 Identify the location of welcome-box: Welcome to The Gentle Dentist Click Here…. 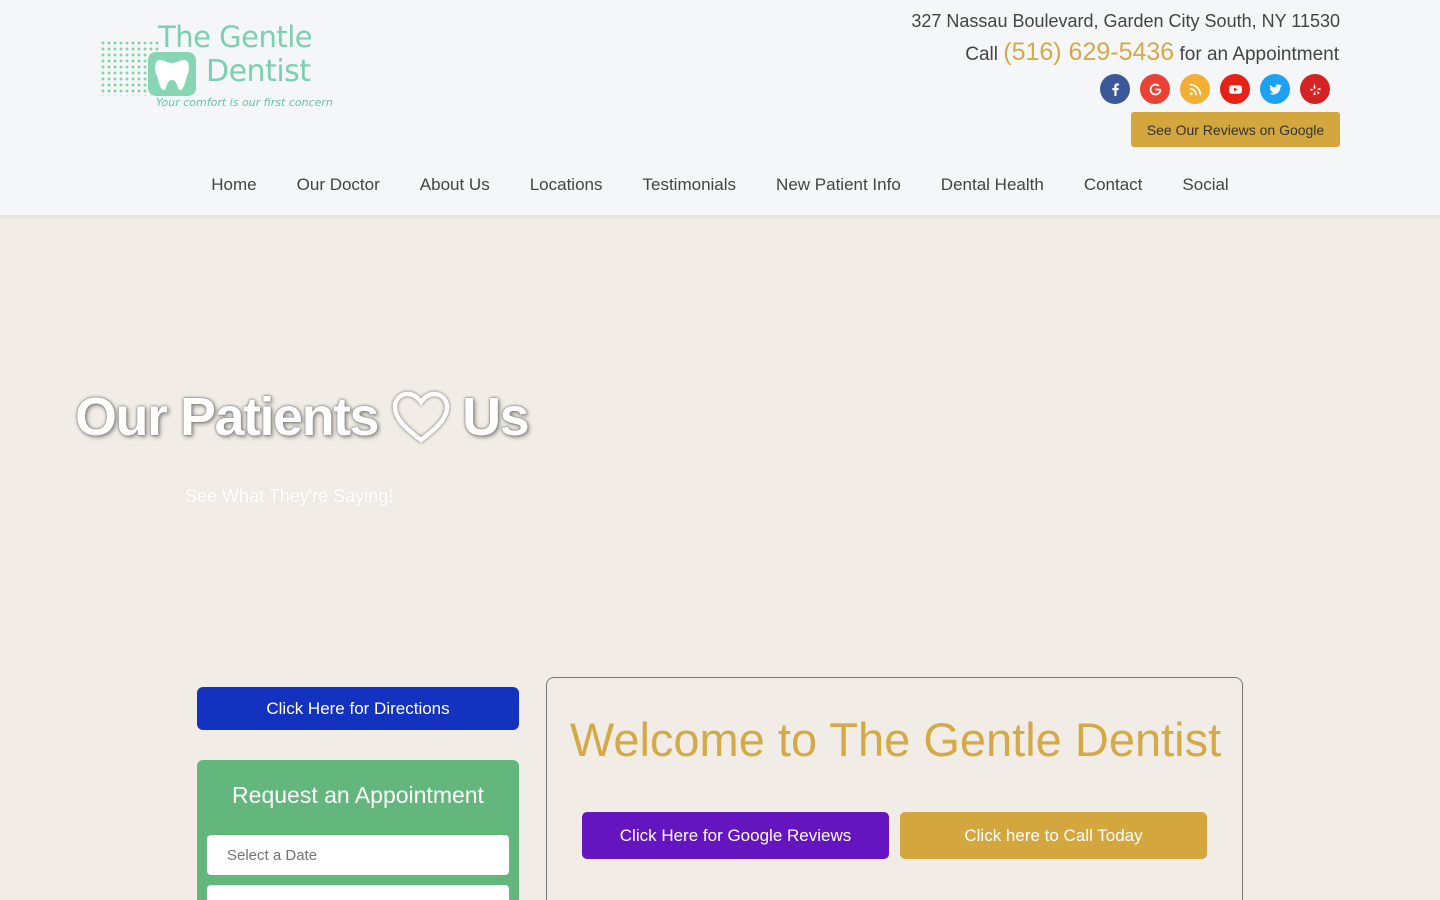
(894, 788).